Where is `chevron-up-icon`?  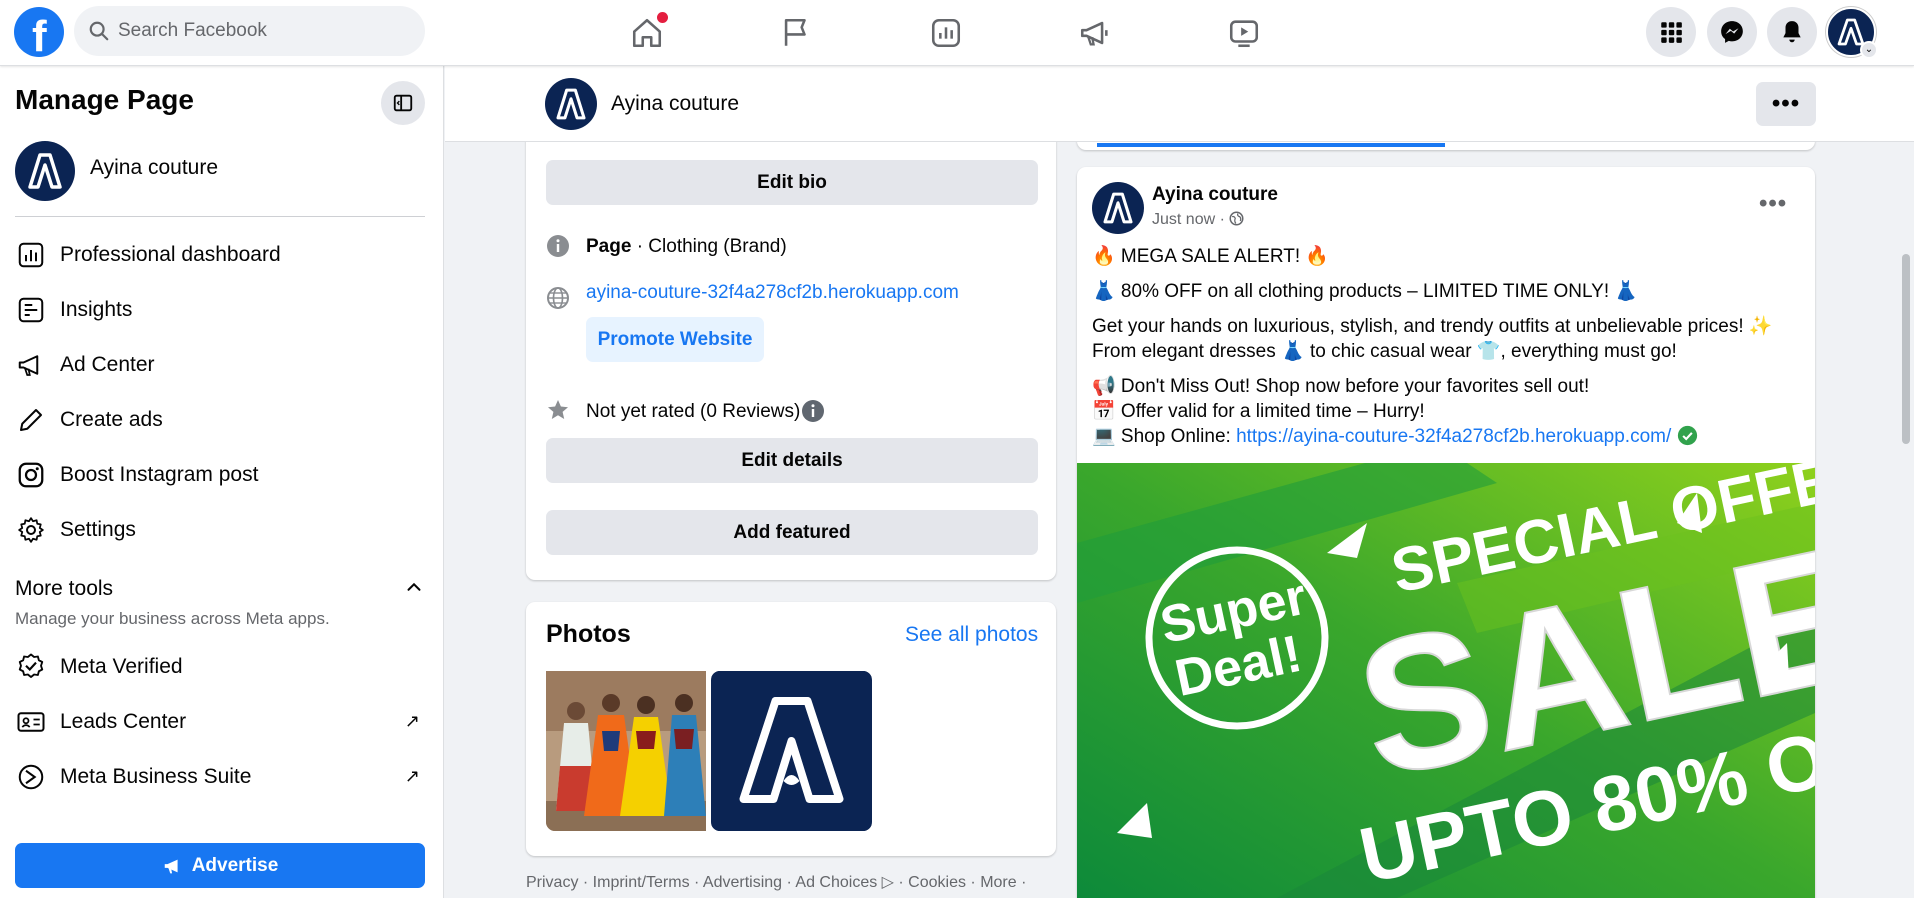
chevron-up-icon is located at coordinates (414, 587).